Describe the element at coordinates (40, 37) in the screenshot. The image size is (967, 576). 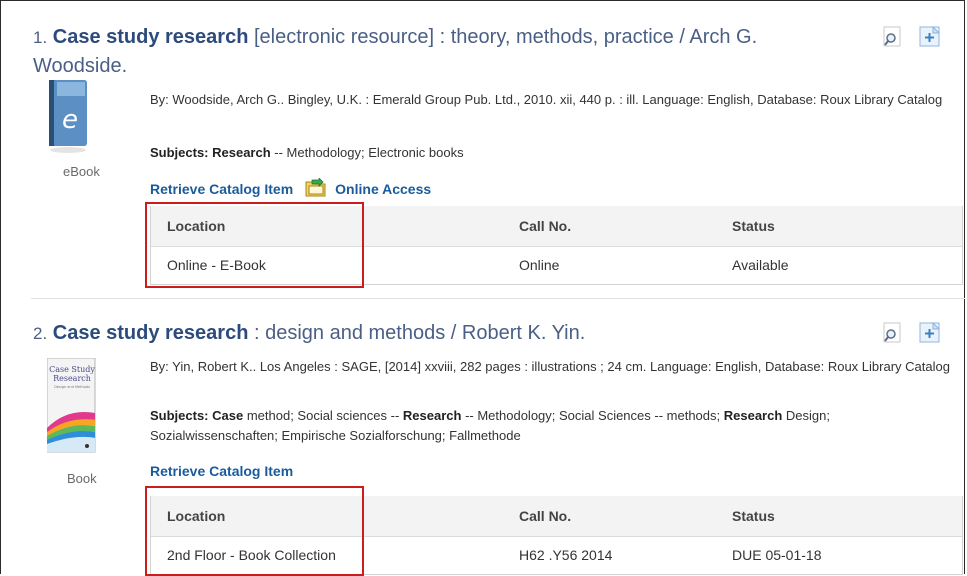
I see `result-number: 1.` at that location.